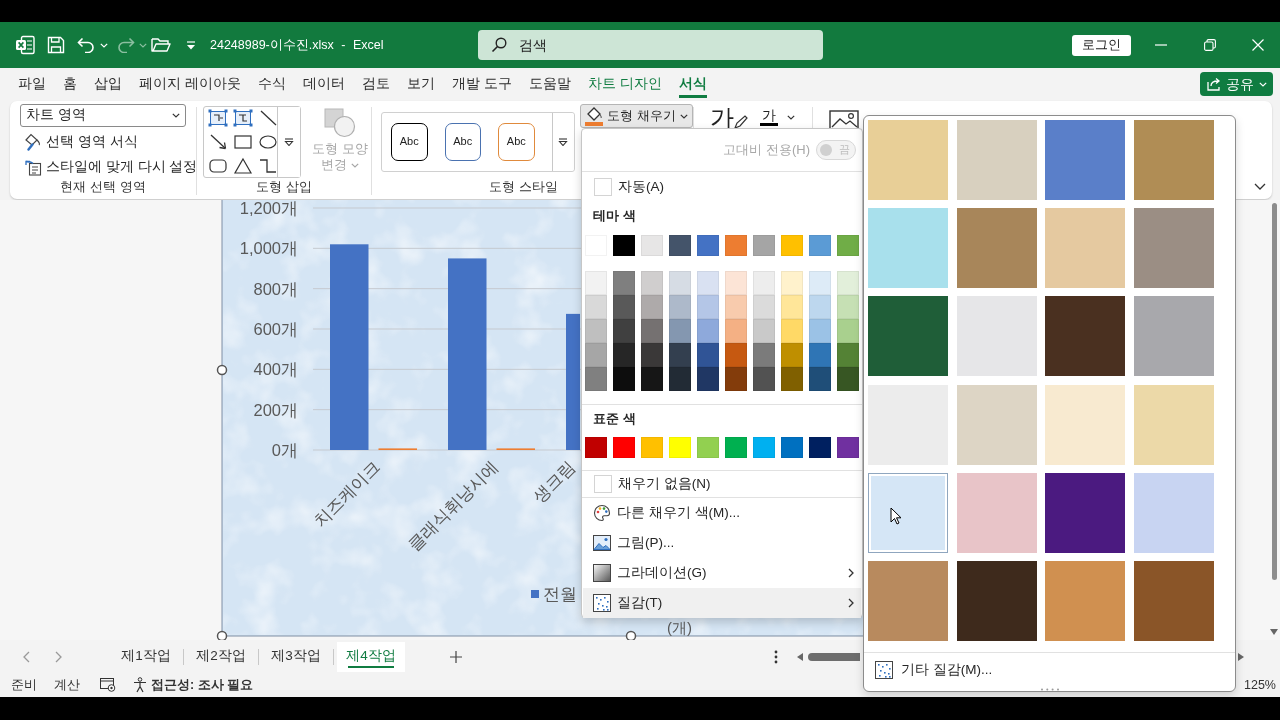 This screenshot has width=1280, height=720. I want to click on customize-toolbar-icon, so click(191, 45).